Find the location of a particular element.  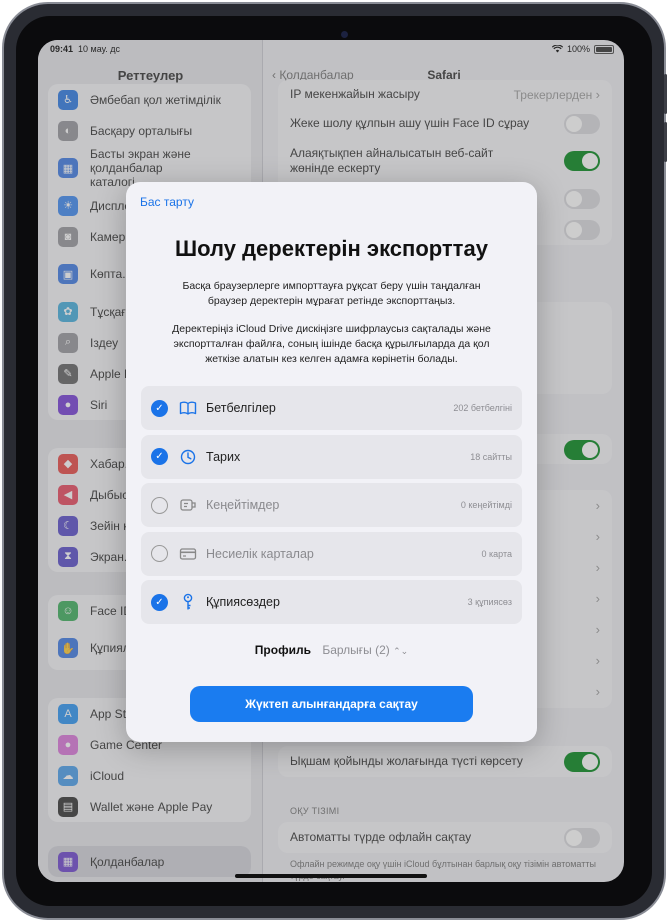

book-icon is located at coordinates (188, 408).